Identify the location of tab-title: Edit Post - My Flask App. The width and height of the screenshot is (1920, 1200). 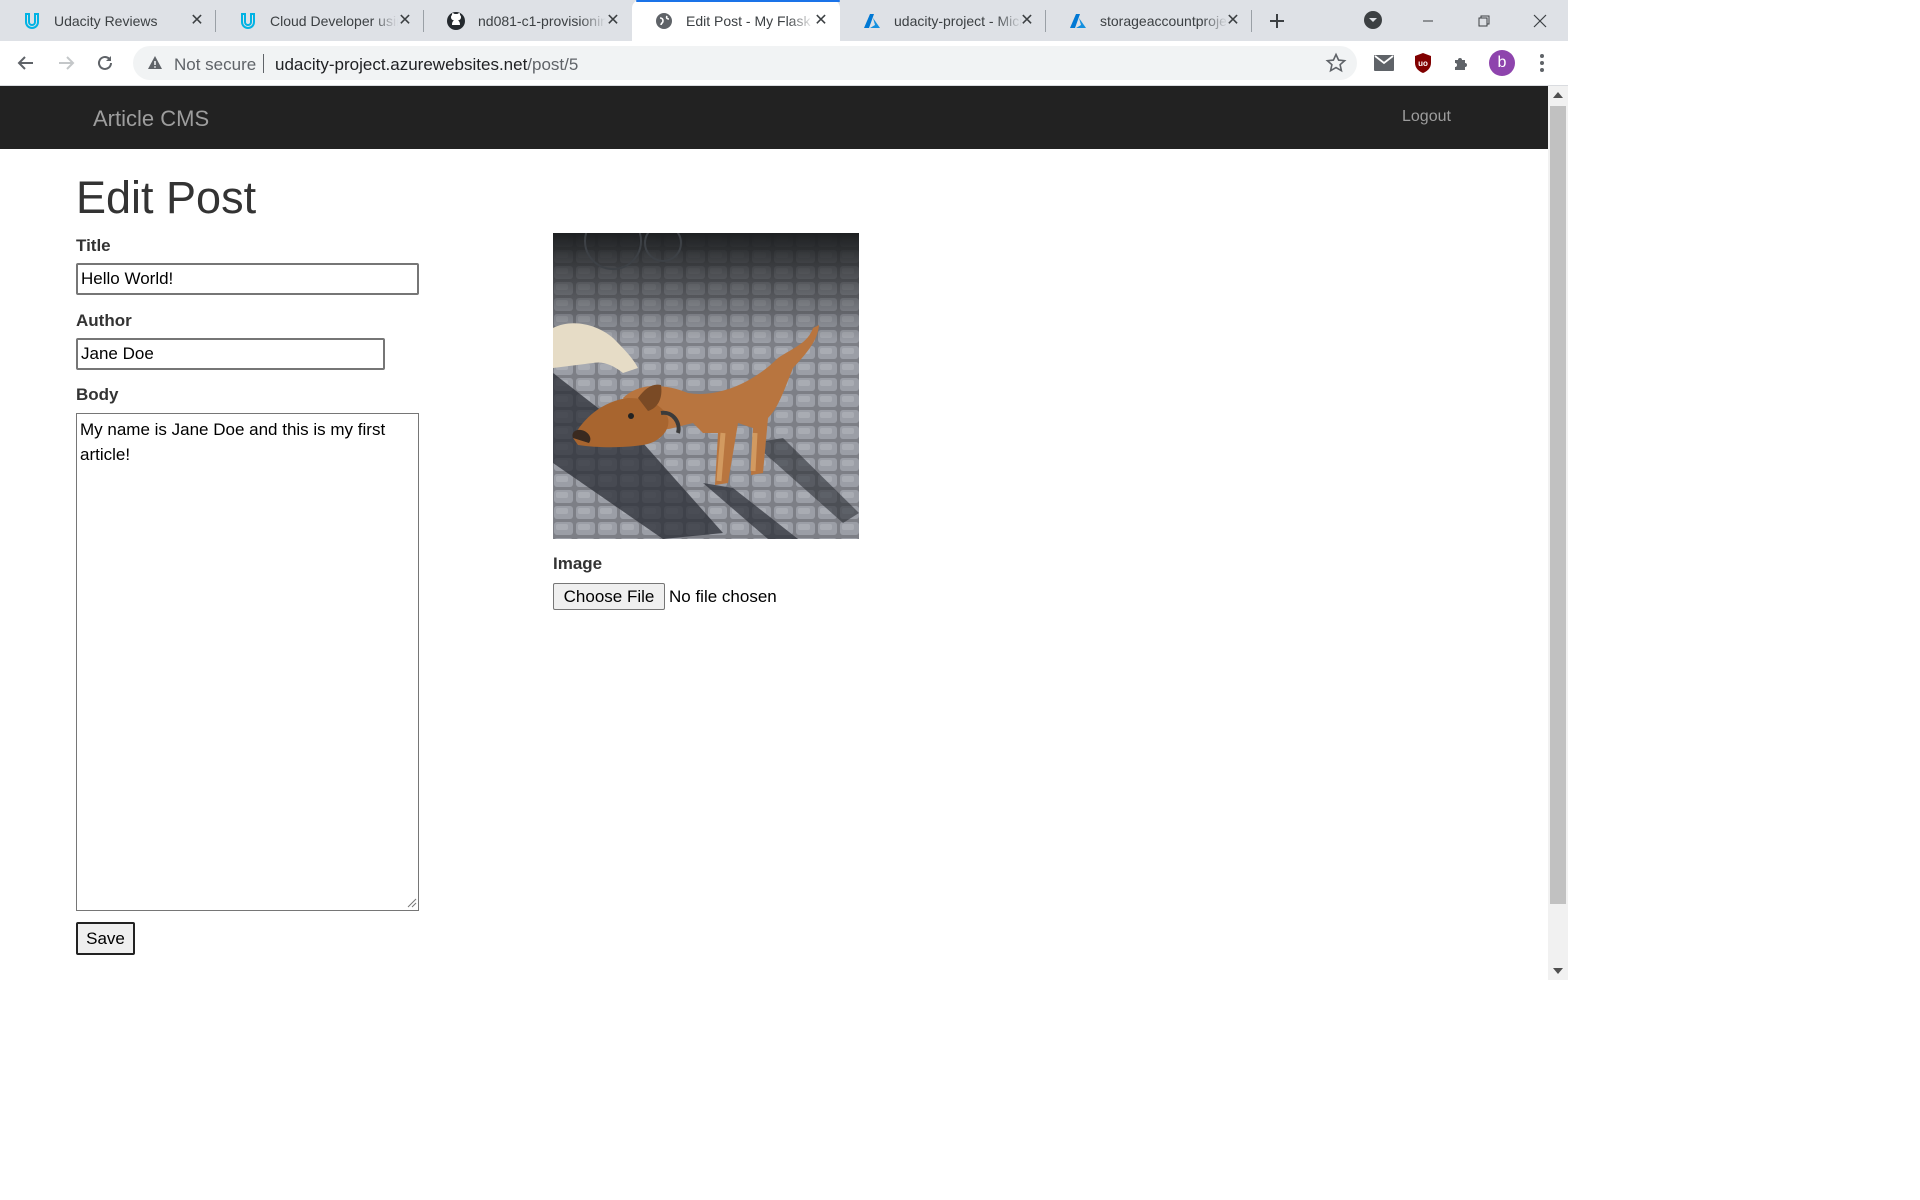
(750, 20).